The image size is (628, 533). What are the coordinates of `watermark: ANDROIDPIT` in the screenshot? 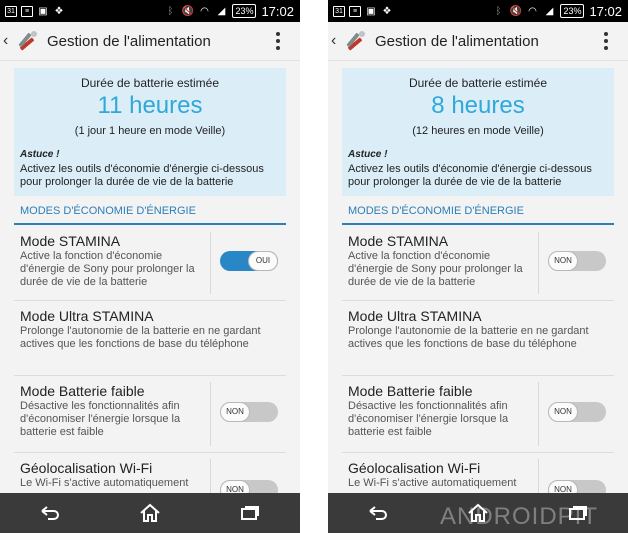 It's located at (519, 516).